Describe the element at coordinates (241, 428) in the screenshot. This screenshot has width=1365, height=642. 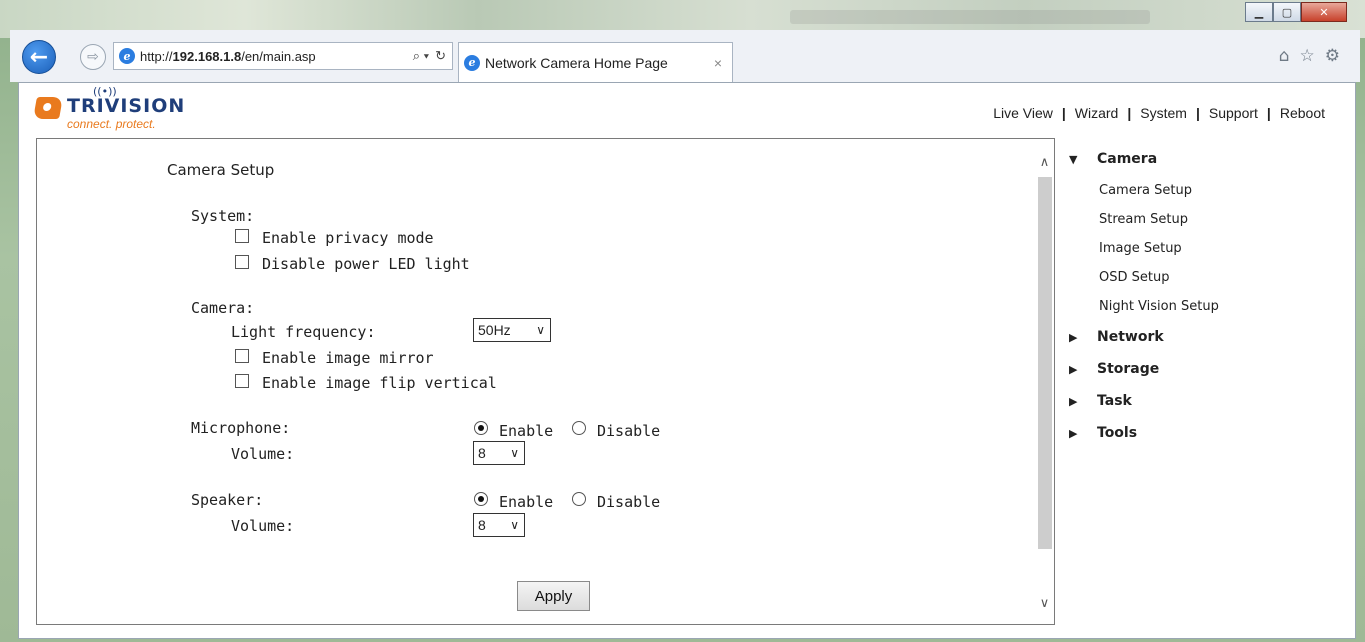
I see `microphone-section-label: Microphone:` at that location.